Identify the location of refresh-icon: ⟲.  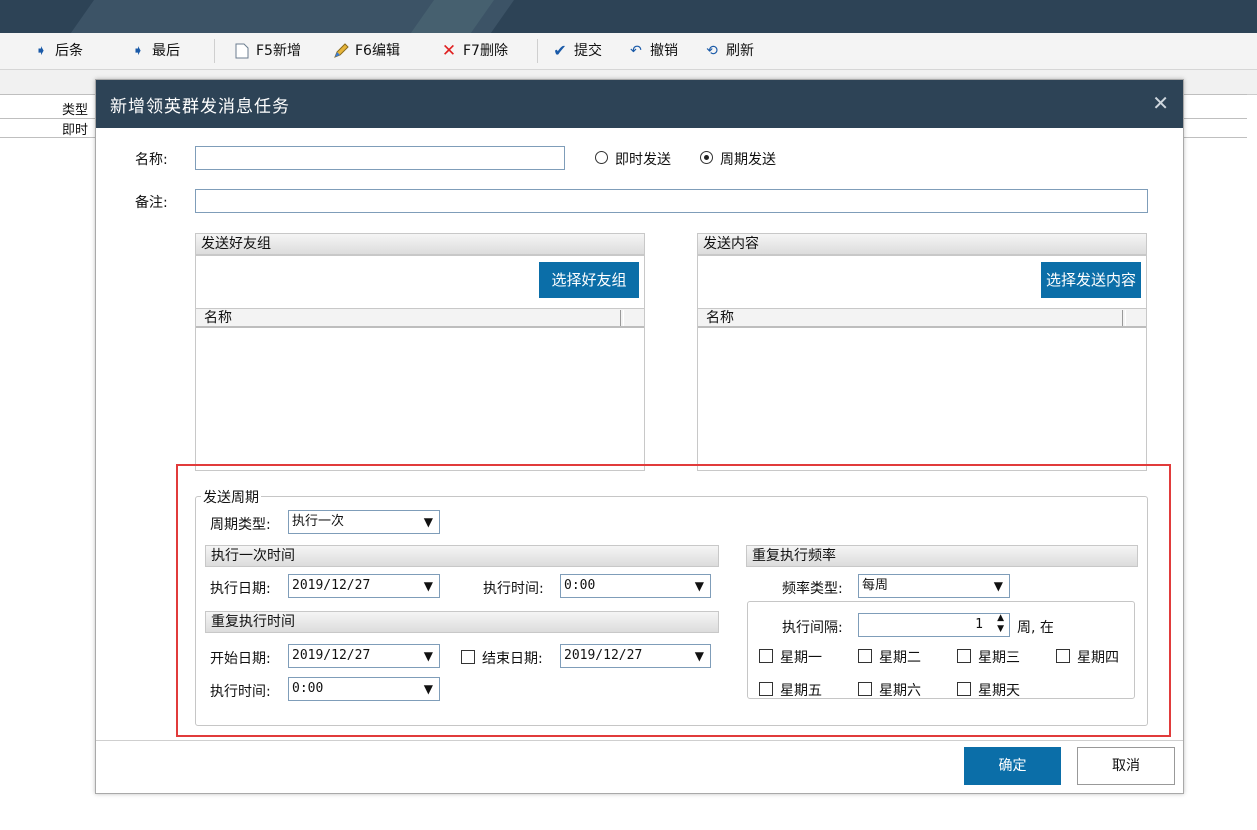
(712, 51).